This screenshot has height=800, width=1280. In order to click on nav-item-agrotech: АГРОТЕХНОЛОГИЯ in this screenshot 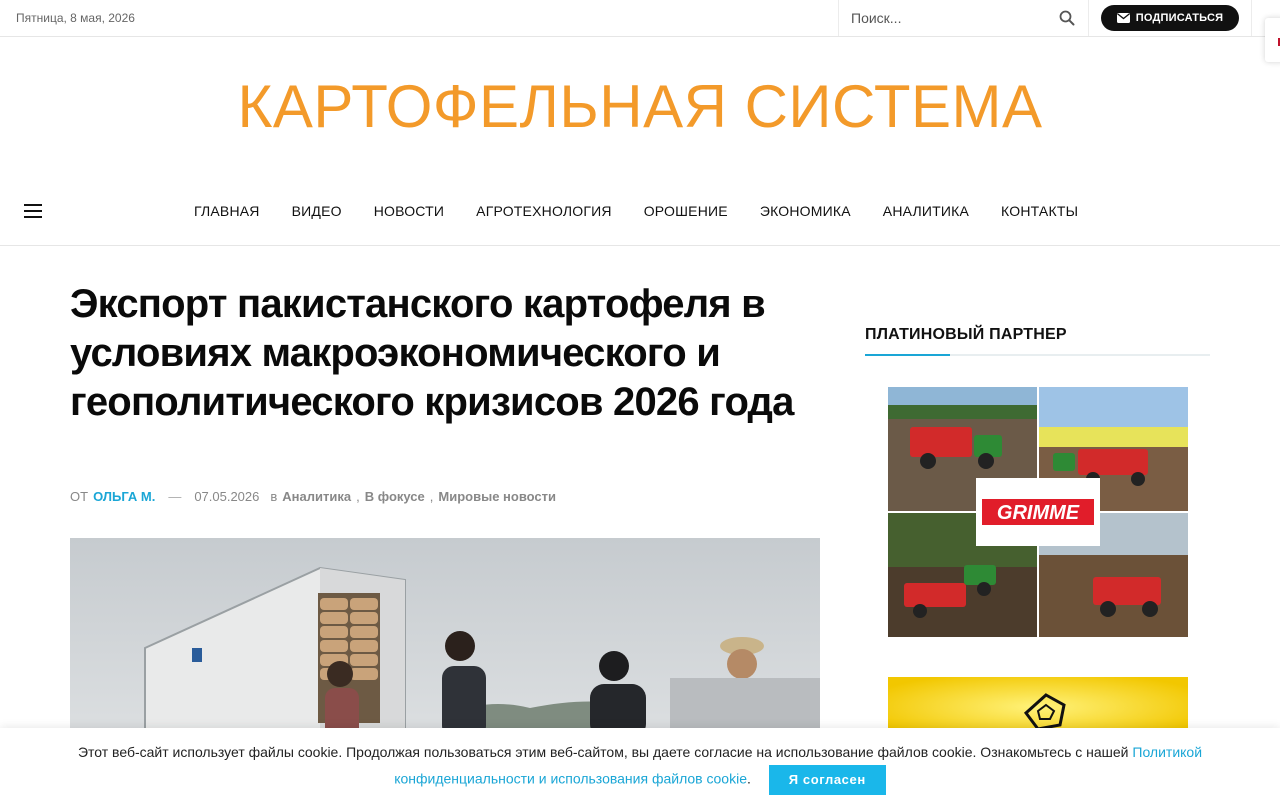, I will do `click(544, 211)`.